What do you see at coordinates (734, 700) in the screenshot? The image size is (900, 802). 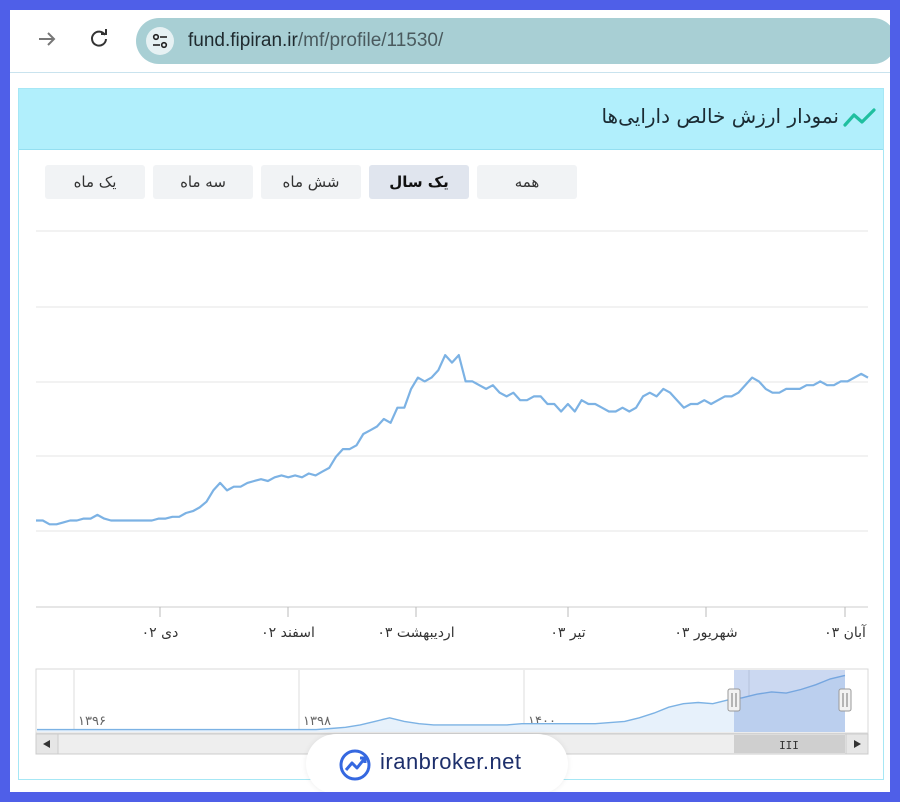 I see `navigator-handle-left` at bounding box center [734, 700].